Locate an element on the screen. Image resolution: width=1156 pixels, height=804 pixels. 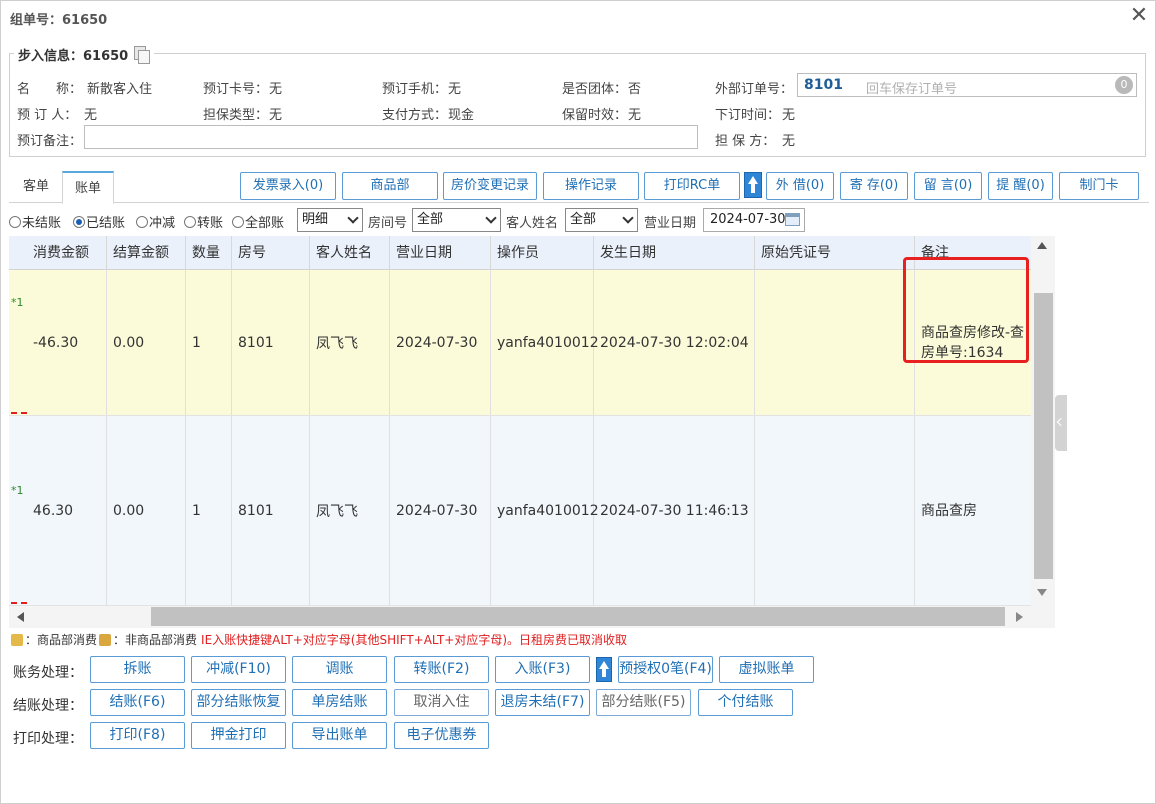
split-bill-button: 拆账 is located at coordinates (137, 669).